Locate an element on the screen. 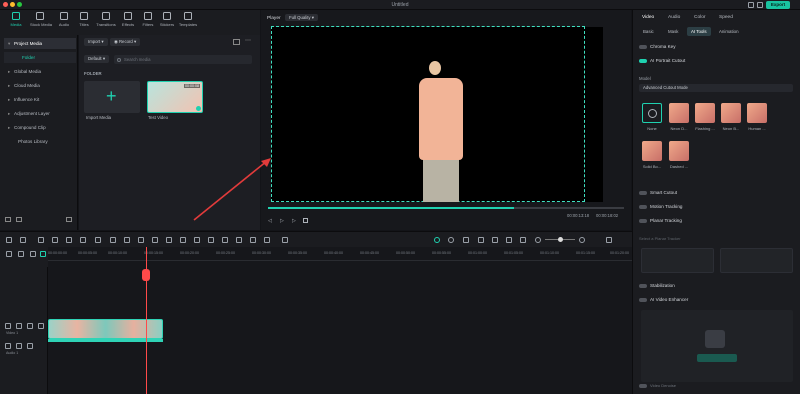  zoom-in-icon is located at coordinates (582, 240).